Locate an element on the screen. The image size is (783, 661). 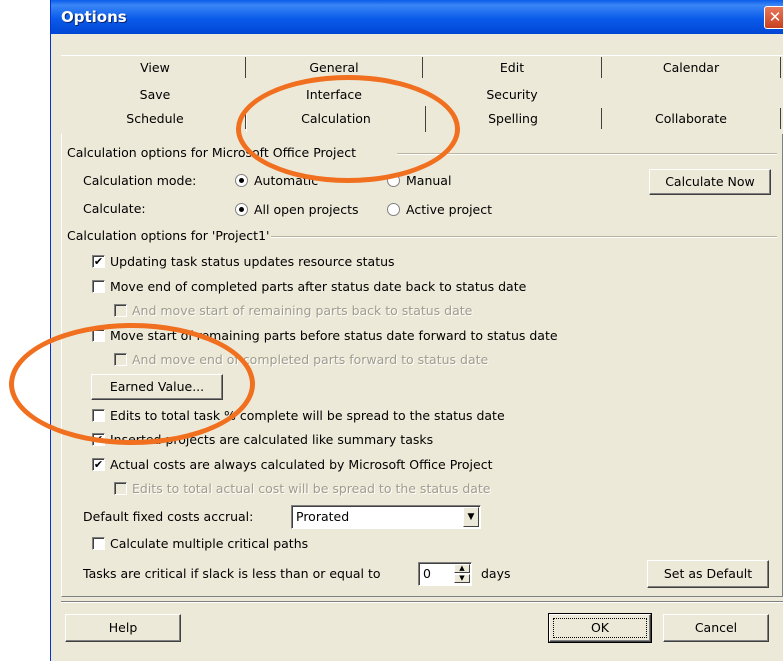
spin-up-icon: ▲ is located at coordinates (462, 568).